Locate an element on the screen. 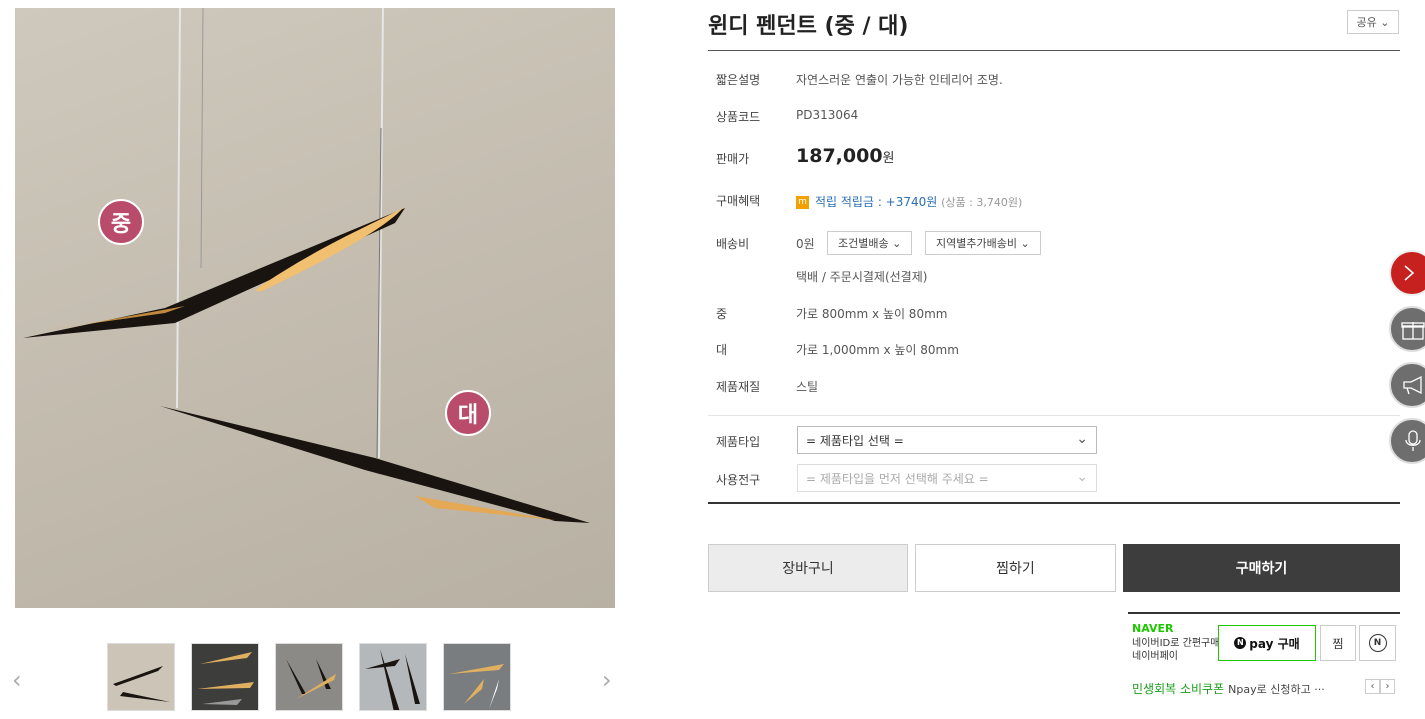  naverpay-divider is located at coordinates (1264, 613).